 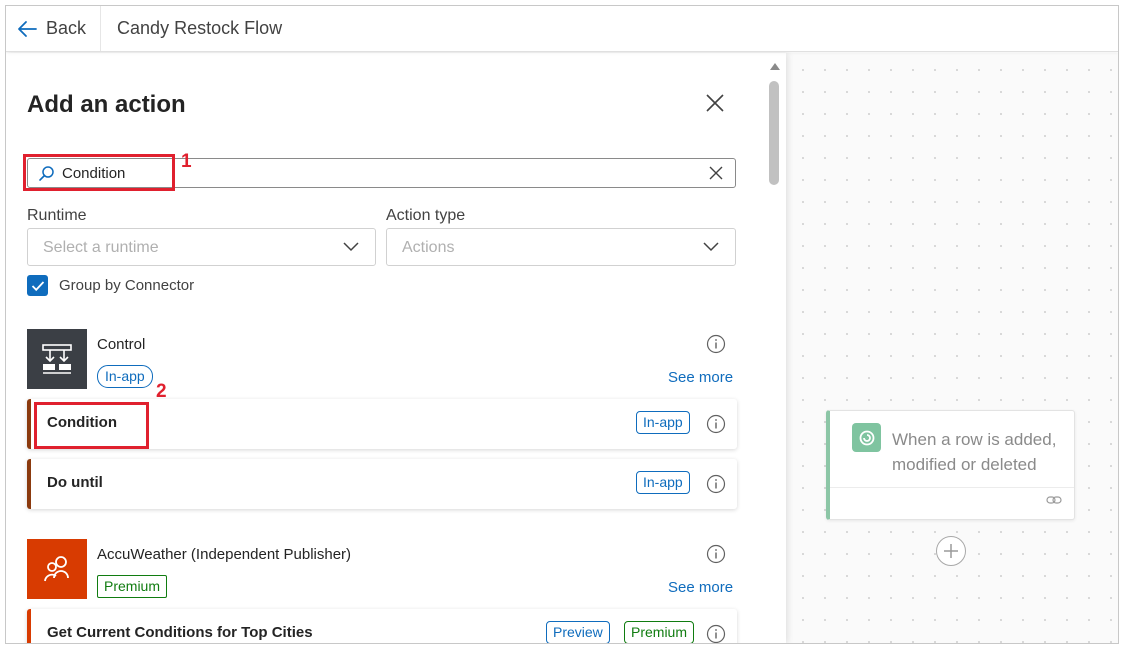 What do you see at coordinates (700, 377) in the screenshot?
I see `see-more-link-control: See more` at bounding box center [700, 377].